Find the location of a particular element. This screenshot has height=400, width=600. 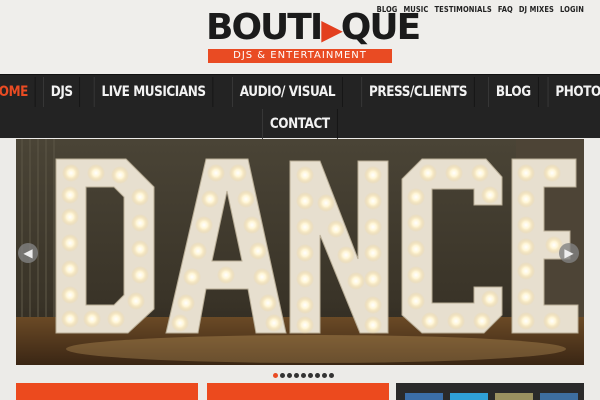

slider-next-button: ▶ is located at coordinates (569, 253).